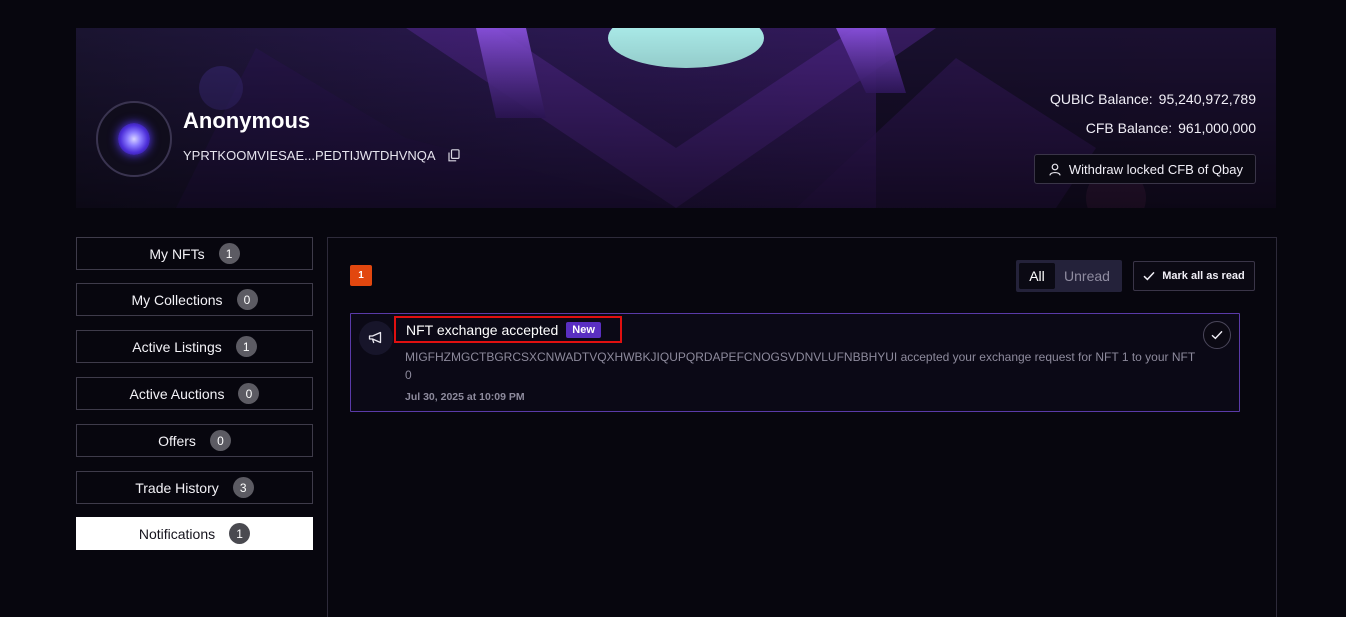 This screenshot has height=617, width=1346. I want to click on avatar-orb-icon, so click(134, 139).